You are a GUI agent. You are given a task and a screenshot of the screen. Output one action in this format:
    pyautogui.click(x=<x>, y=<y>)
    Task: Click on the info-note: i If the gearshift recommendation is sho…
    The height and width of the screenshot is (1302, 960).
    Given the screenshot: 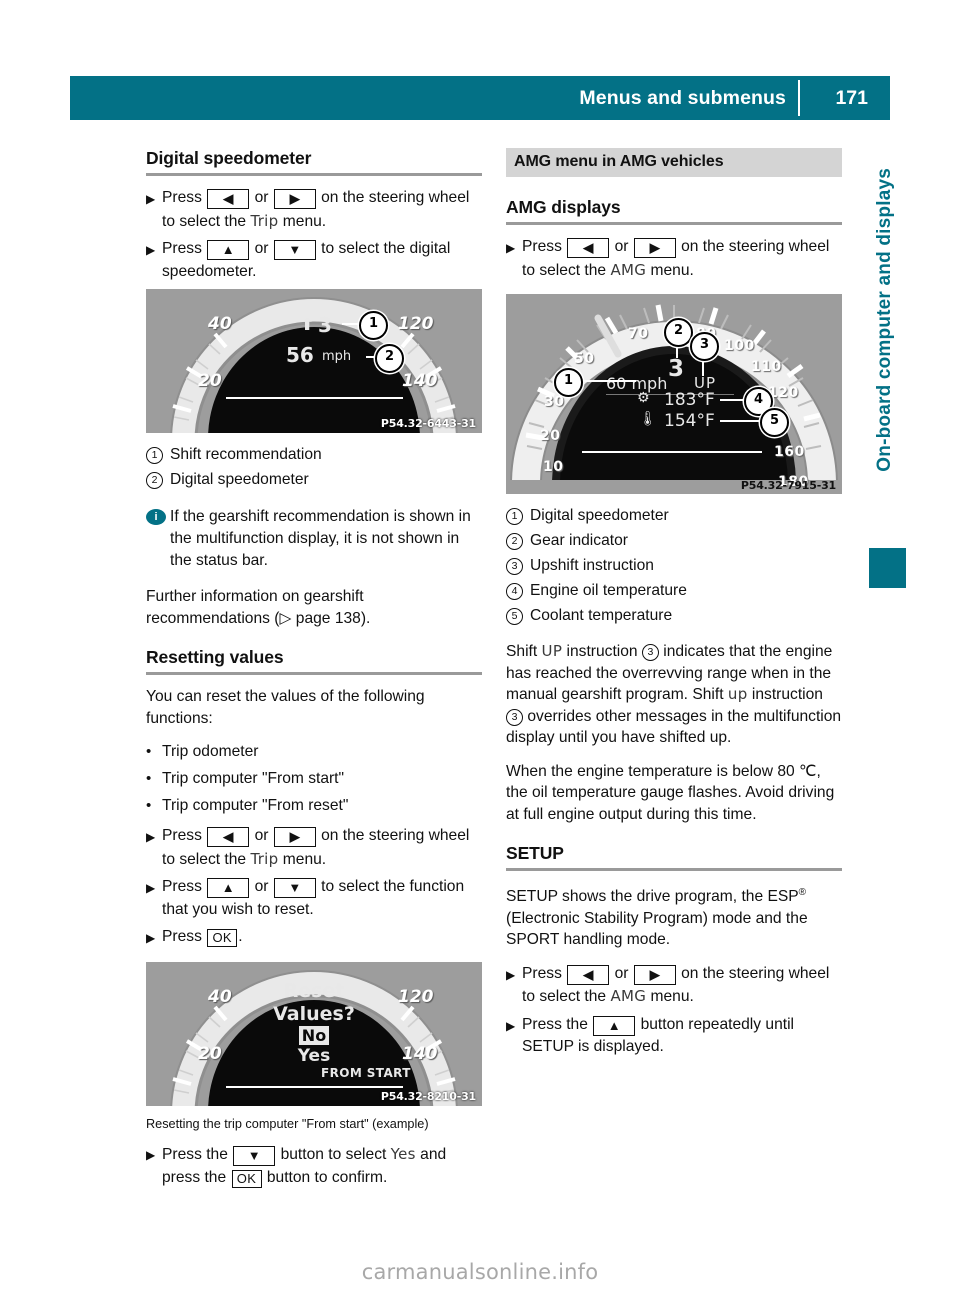 What is the action you would take?
    pyautogui.click(x=314, y=539)
    